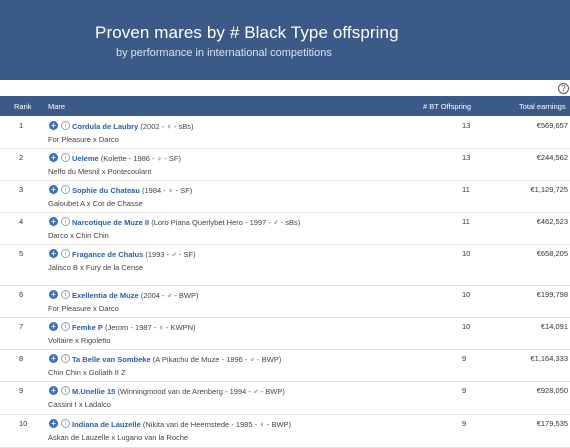  Describe the element at coordinates (21, 326) in the screenshot. I see `rank-cell: 7` at that location.